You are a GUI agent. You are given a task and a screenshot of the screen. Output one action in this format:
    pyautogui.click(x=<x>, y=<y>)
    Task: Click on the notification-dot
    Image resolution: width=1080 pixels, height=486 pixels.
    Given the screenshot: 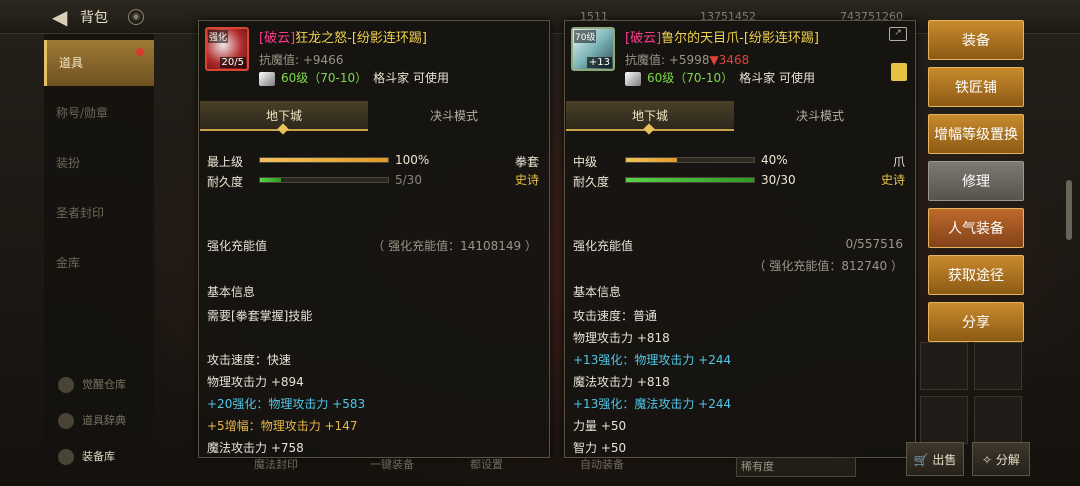 What is the action you would take?
    pyautogui.click(x=140, y=52)
    